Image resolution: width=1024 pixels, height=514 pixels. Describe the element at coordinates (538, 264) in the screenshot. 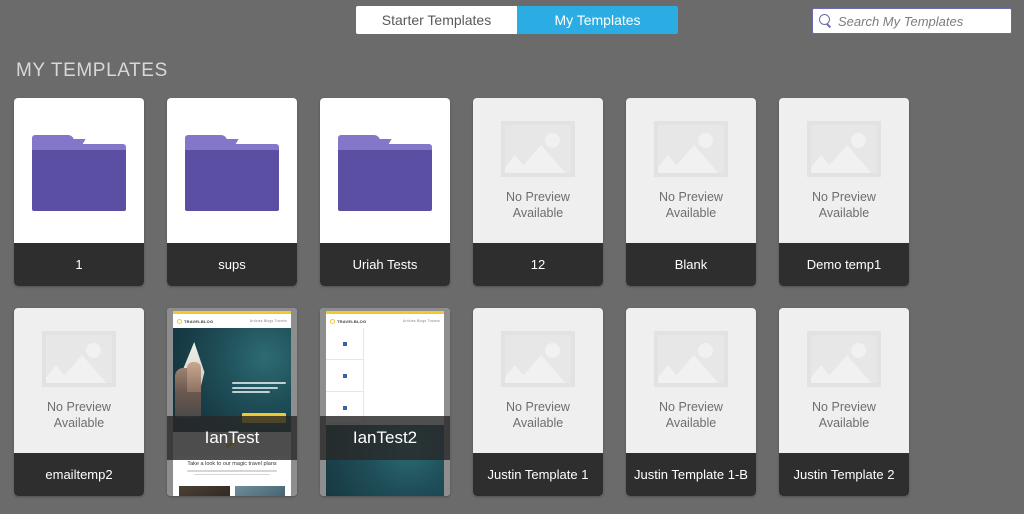

I see `card-label: 12` at that location.